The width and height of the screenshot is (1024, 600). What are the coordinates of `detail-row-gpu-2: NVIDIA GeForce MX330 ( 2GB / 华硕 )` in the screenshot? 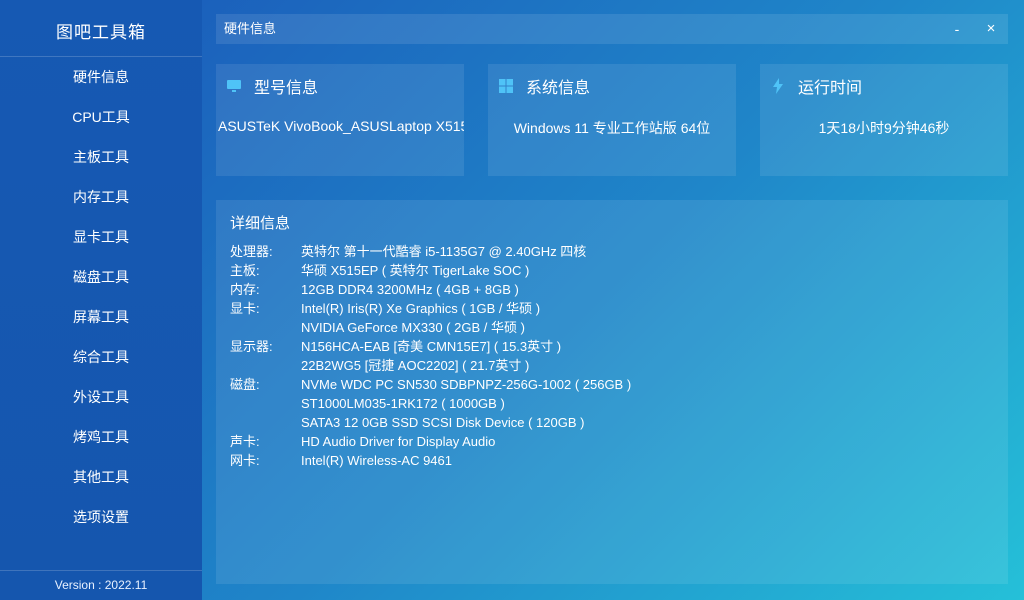 It's located at (430, 327).